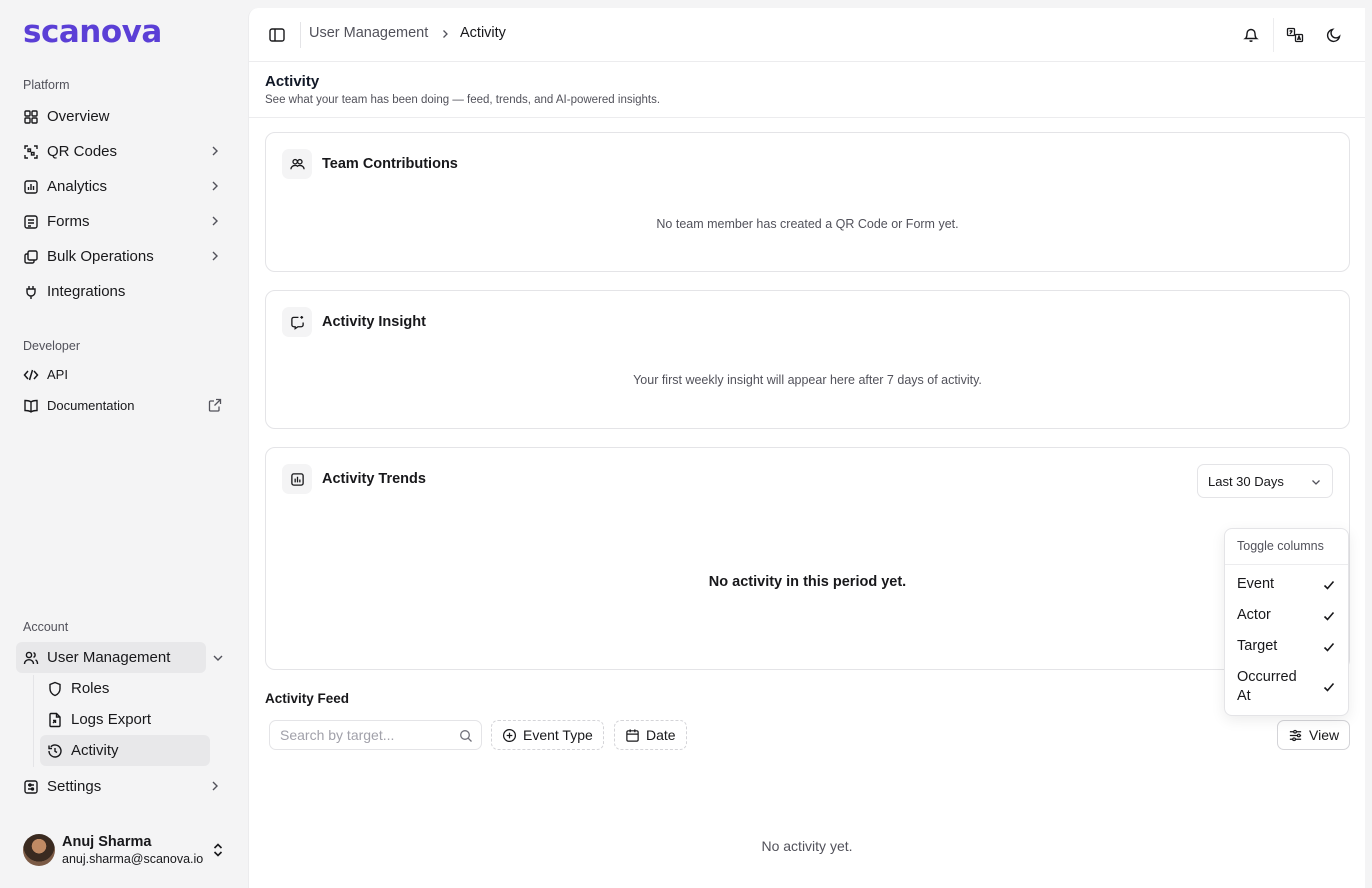 This screenshot has width=1372, height=888. I want to click on sidebar-item-overview: Overview, so click(124, 116).